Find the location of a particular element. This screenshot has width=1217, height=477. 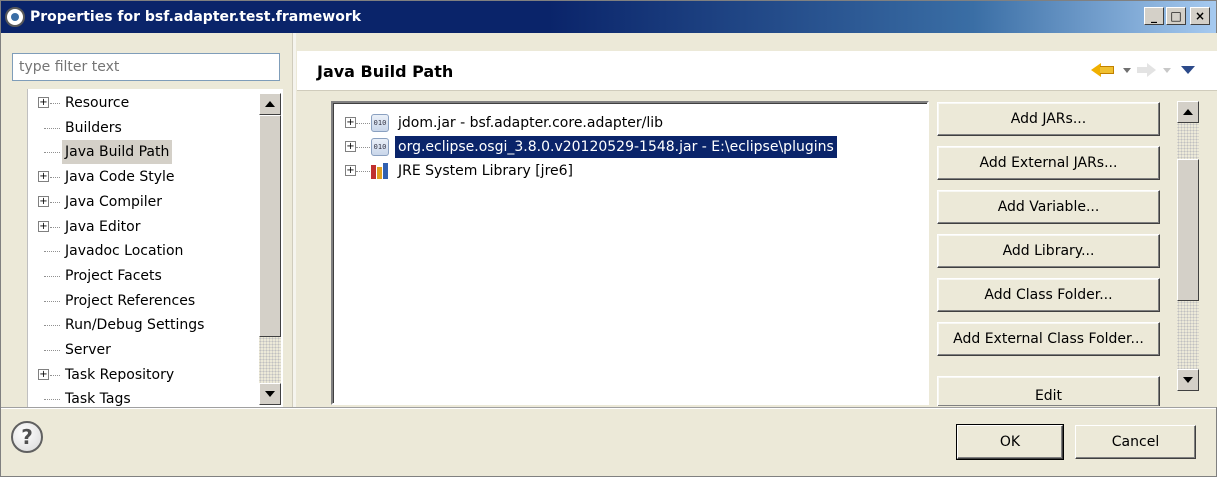

nav-tree-item: Javadoc Location is located at coordinates (144, 251).